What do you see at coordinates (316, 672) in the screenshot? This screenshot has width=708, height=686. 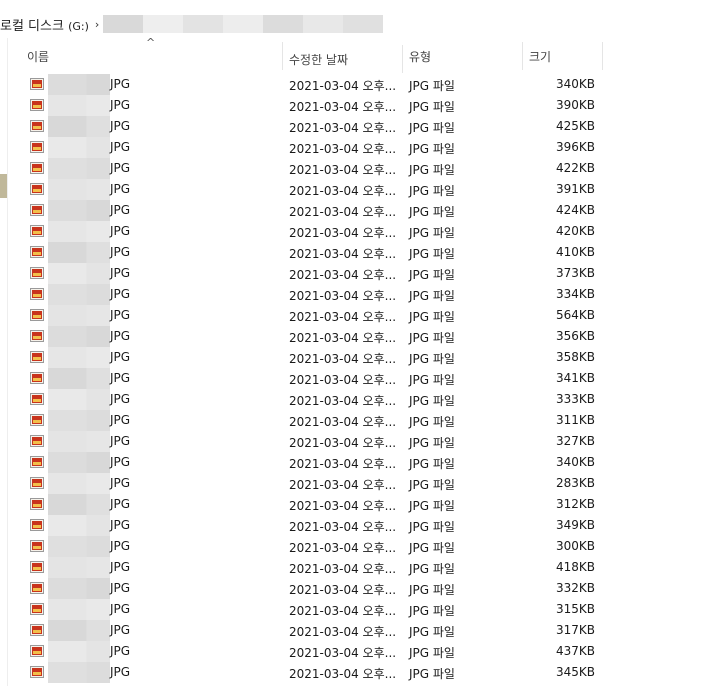 I see `file-row: JPG 2021-03-04 오후... JPG 파일 345KB` at bounding box center [316, 672].